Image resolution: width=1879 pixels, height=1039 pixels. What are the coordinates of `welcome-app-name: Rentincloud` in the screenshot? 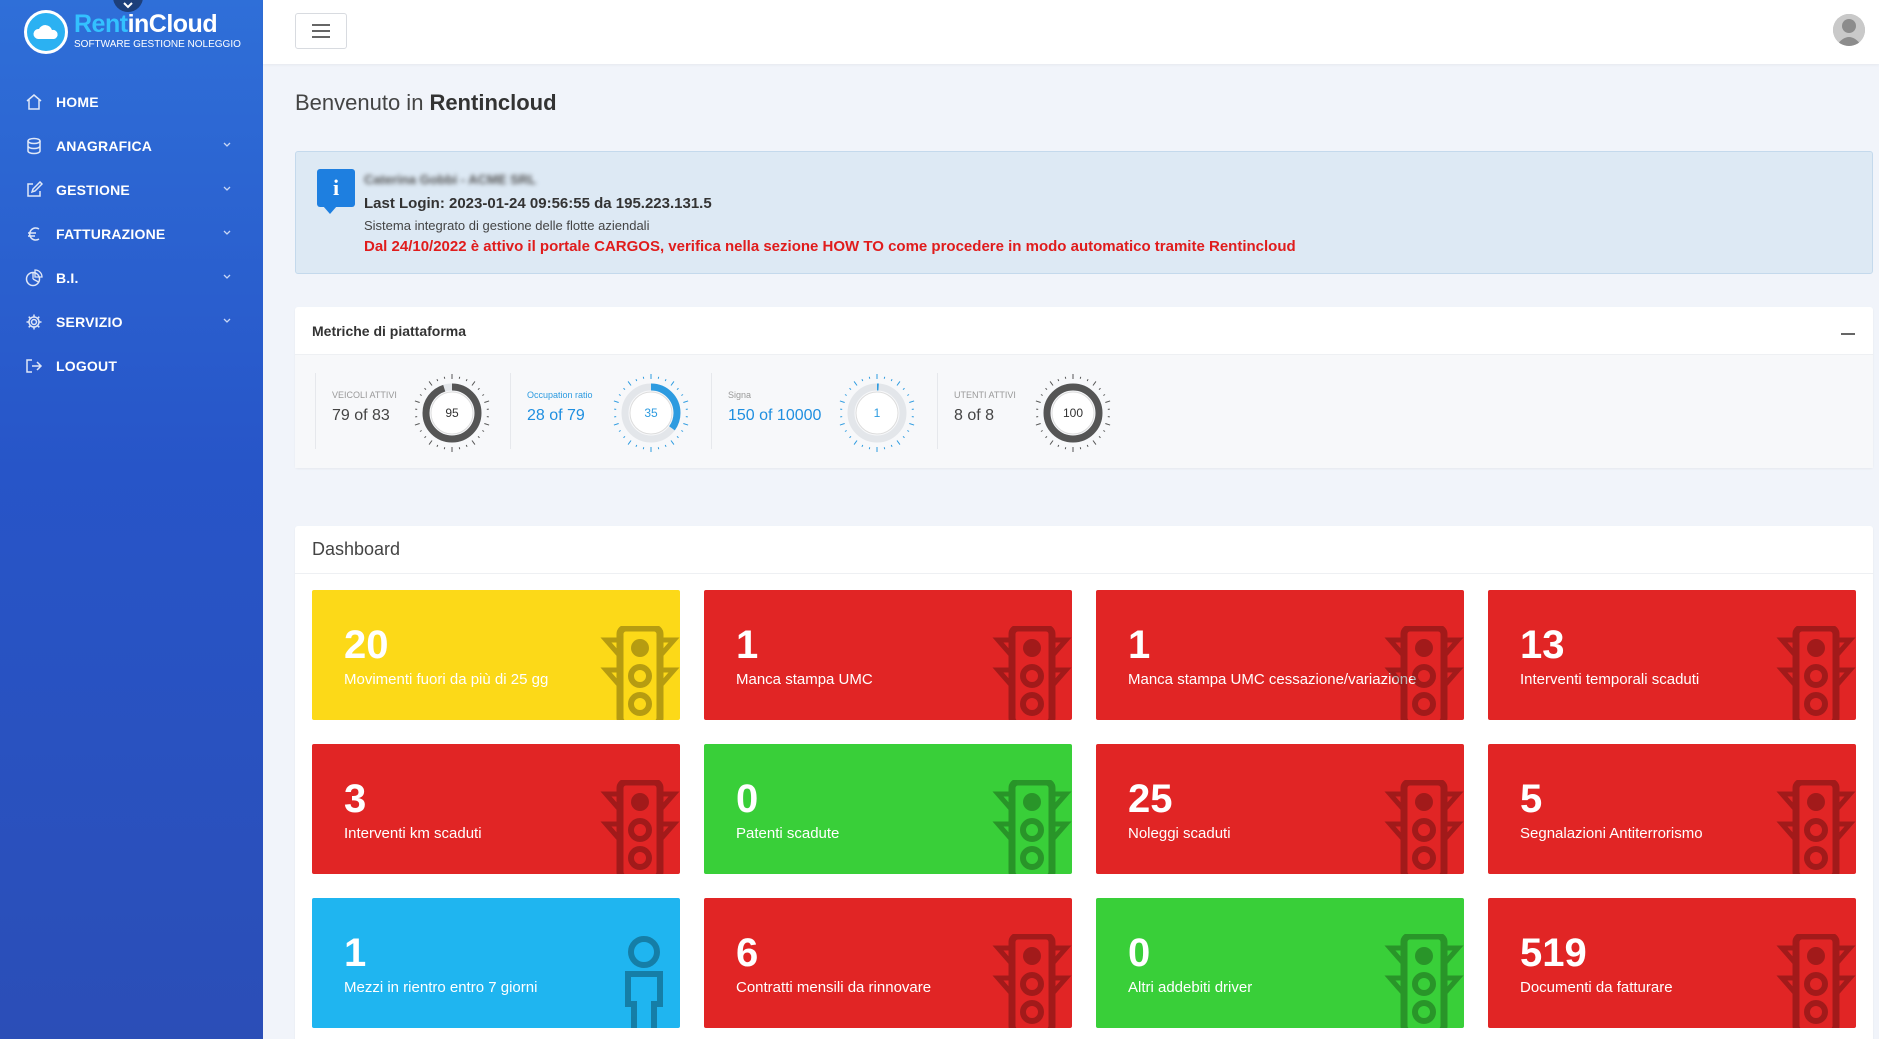 It's located at (493, 102).